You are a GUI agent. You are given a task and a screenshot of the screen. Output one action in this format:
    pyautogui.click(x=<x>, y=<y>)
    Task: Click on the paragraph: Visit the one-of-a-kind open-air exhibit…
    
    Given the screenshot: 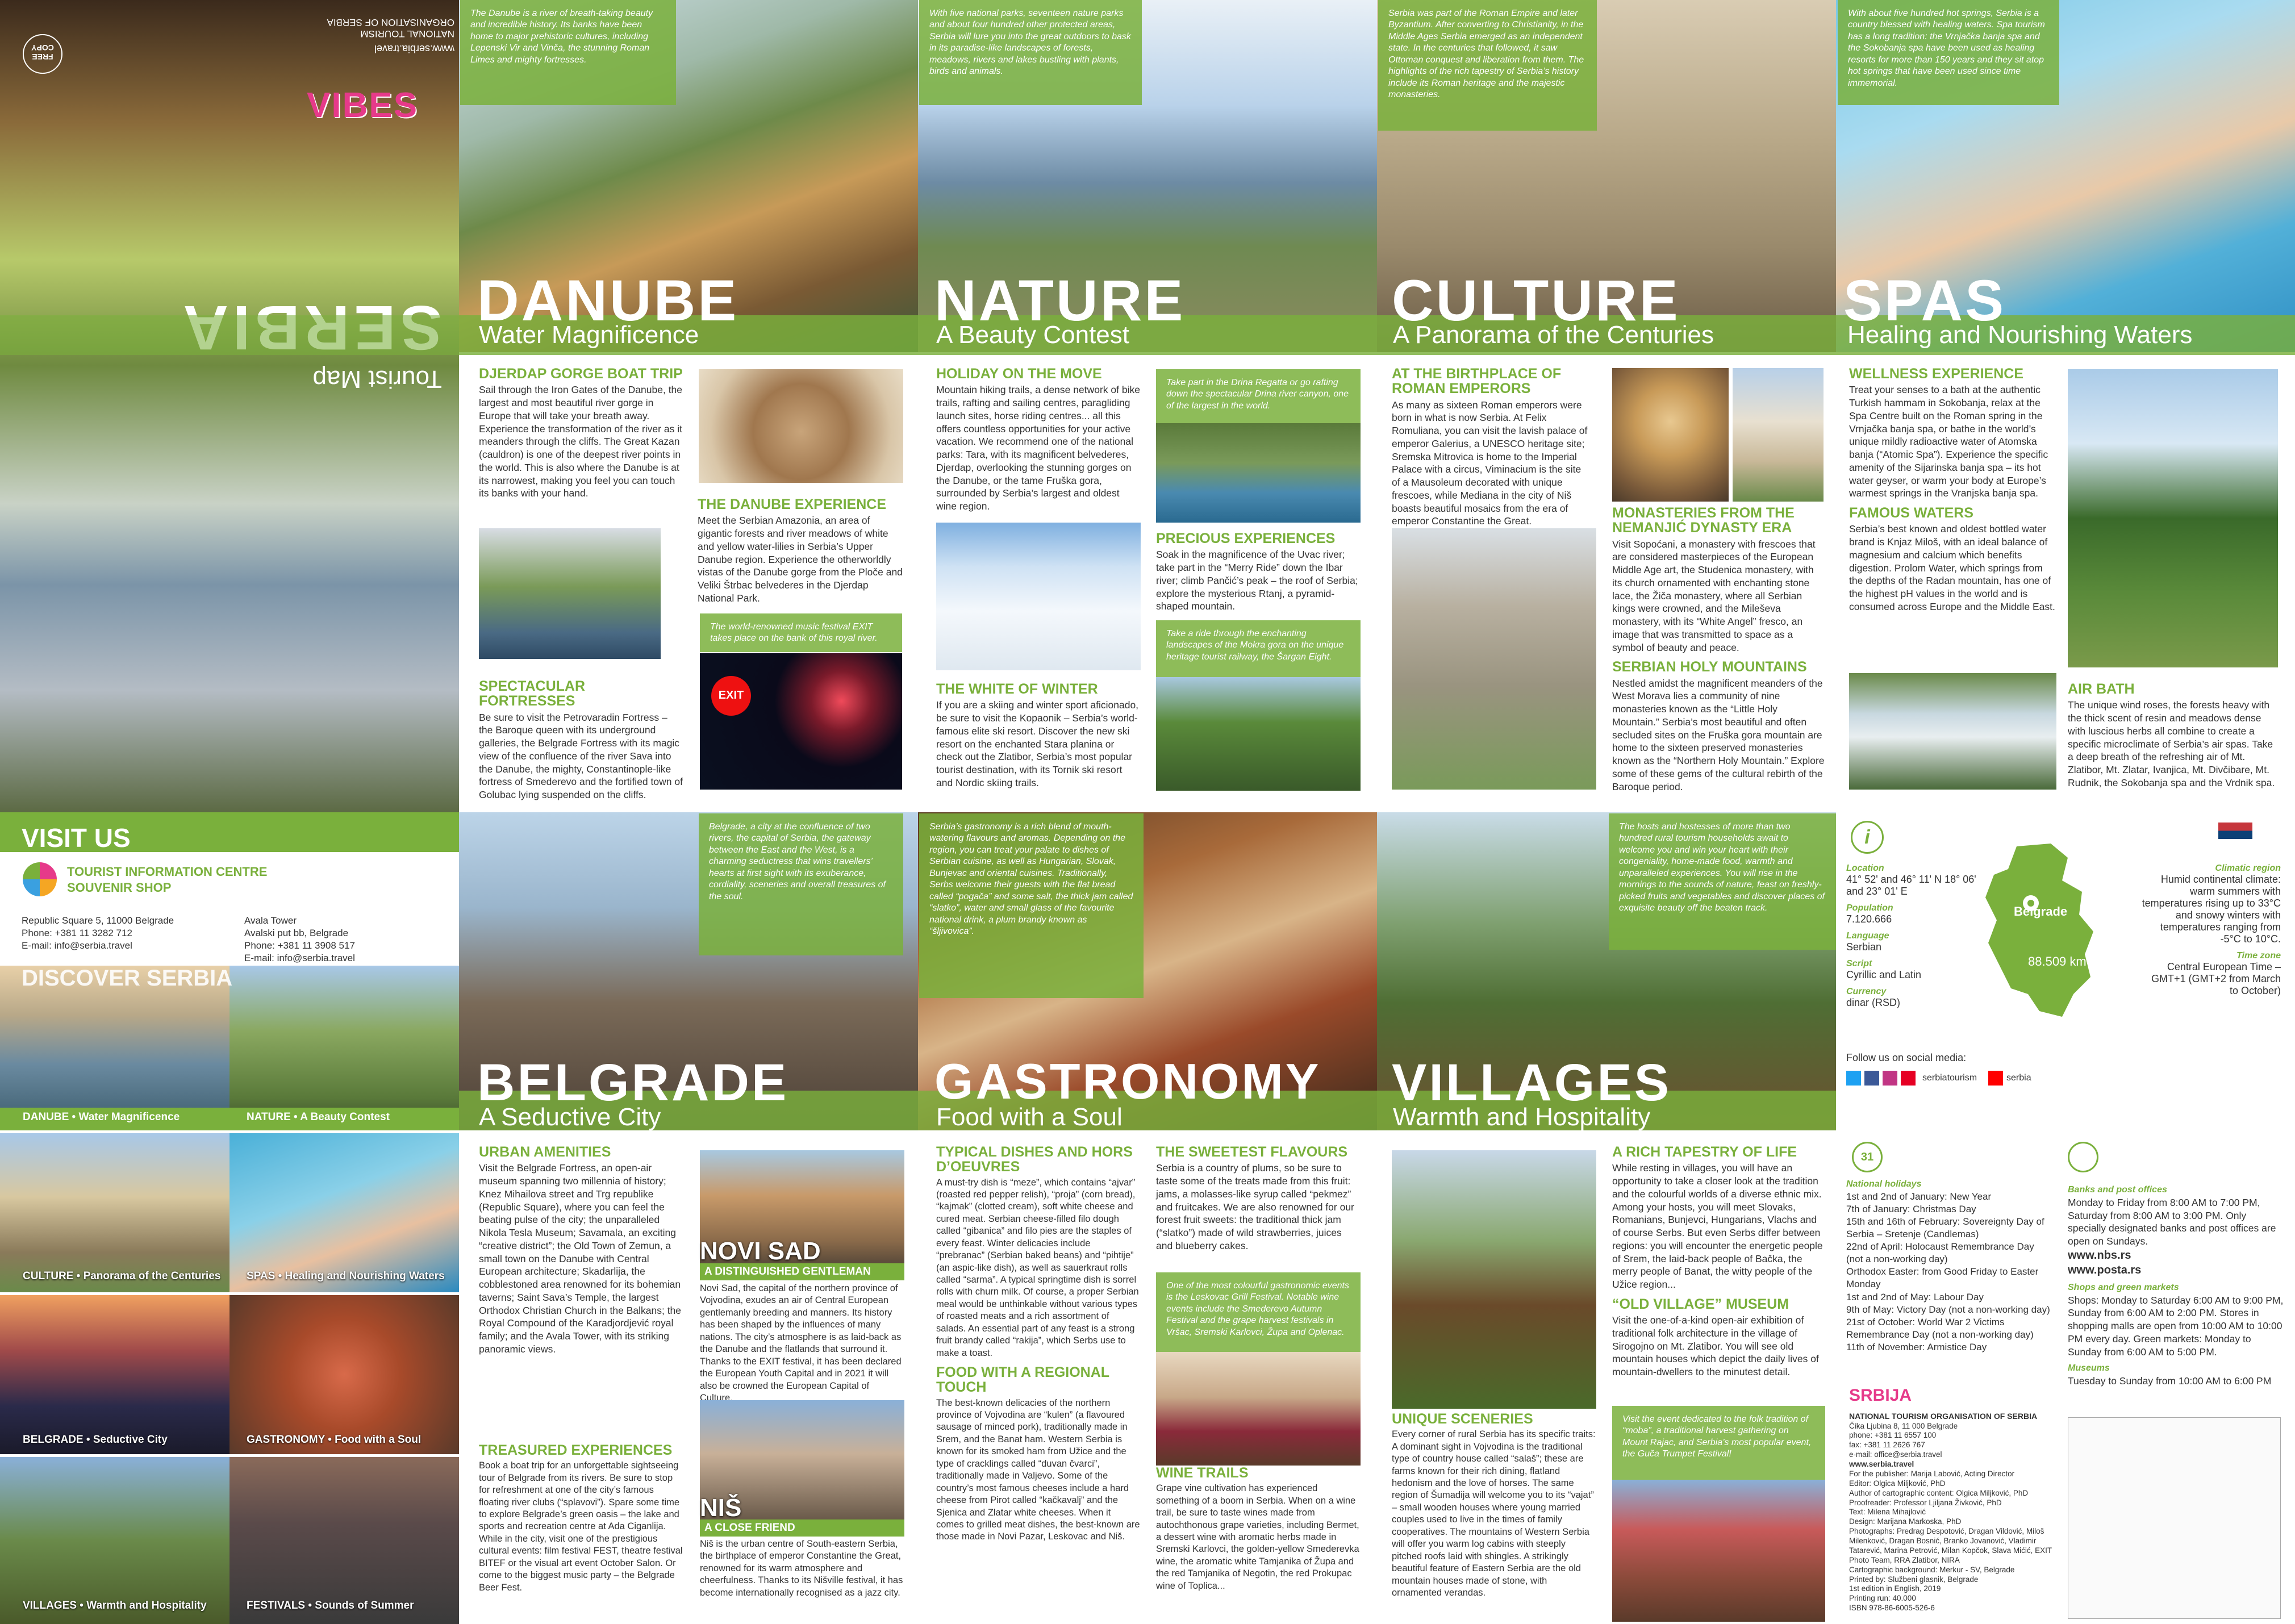 What is the action you would take?
    pyautogui.click(x=1715, y=1345)
    